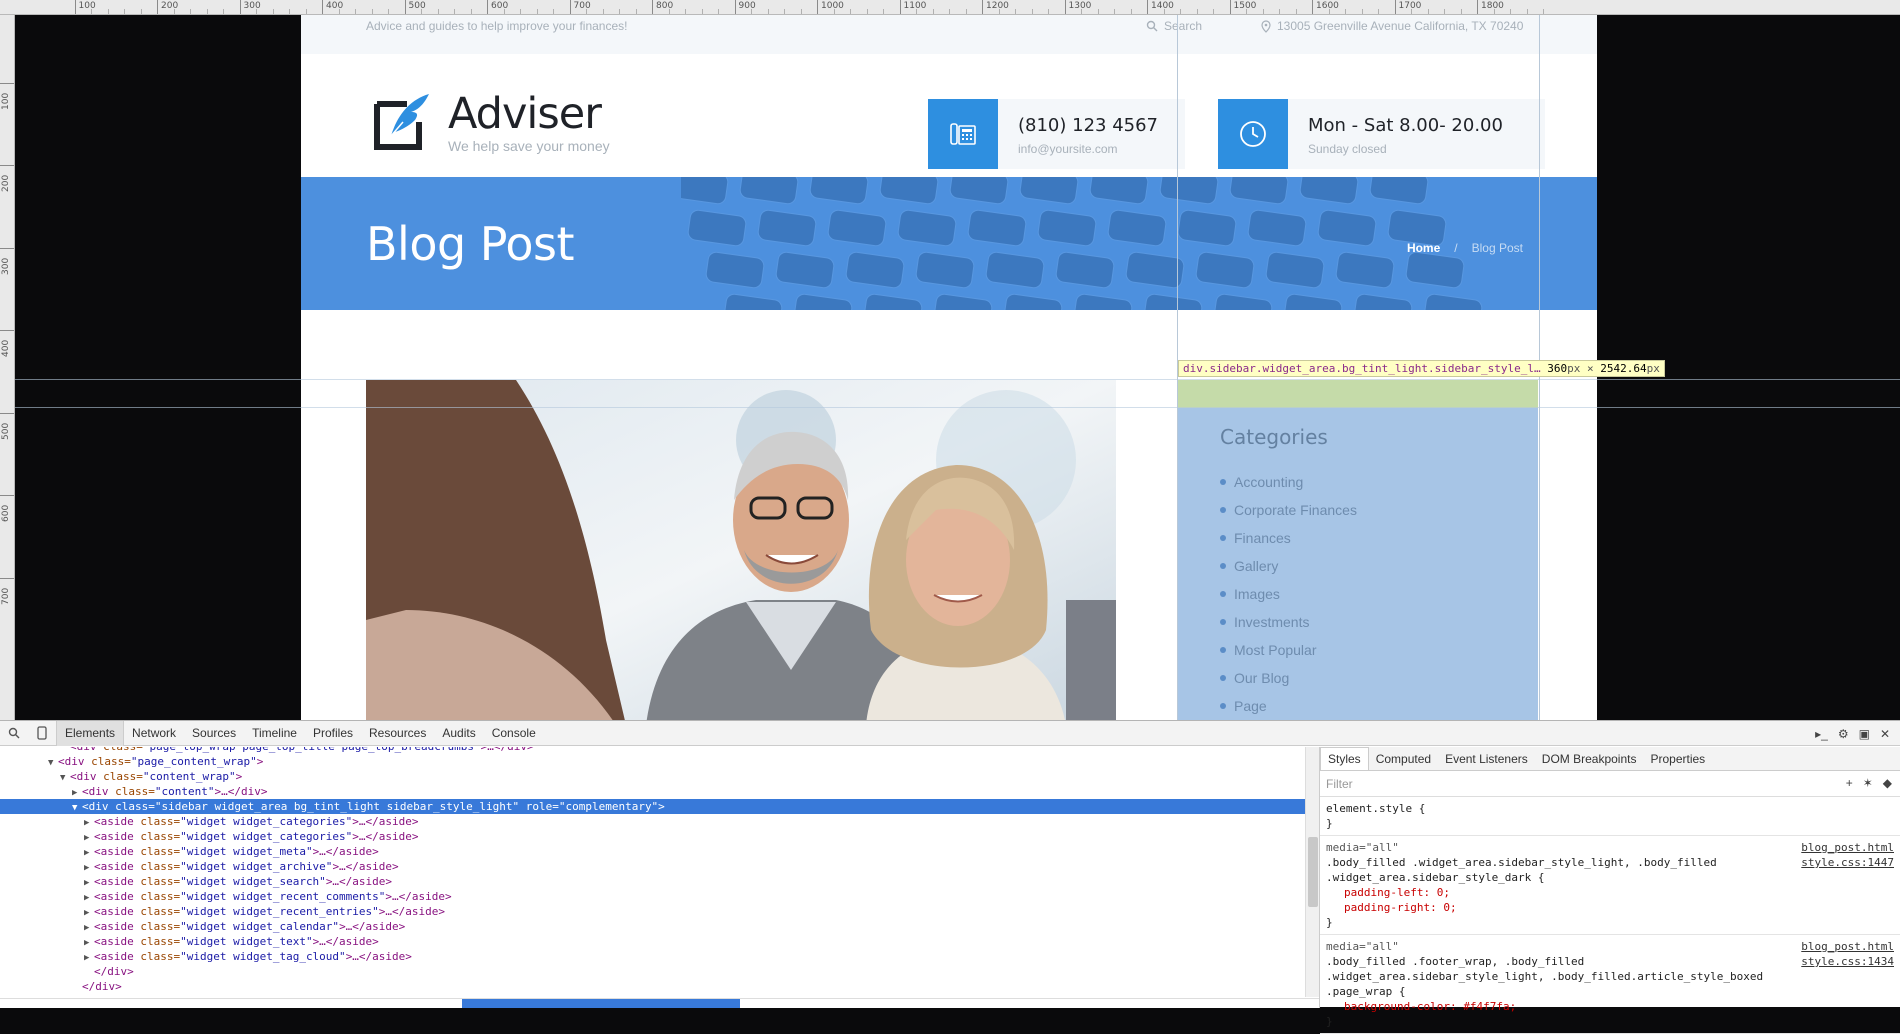 The image size is (1900, 1034). Describe the element at coordinates (6, 183) in the screenshot. I see `ruler-label: 200` at that location.